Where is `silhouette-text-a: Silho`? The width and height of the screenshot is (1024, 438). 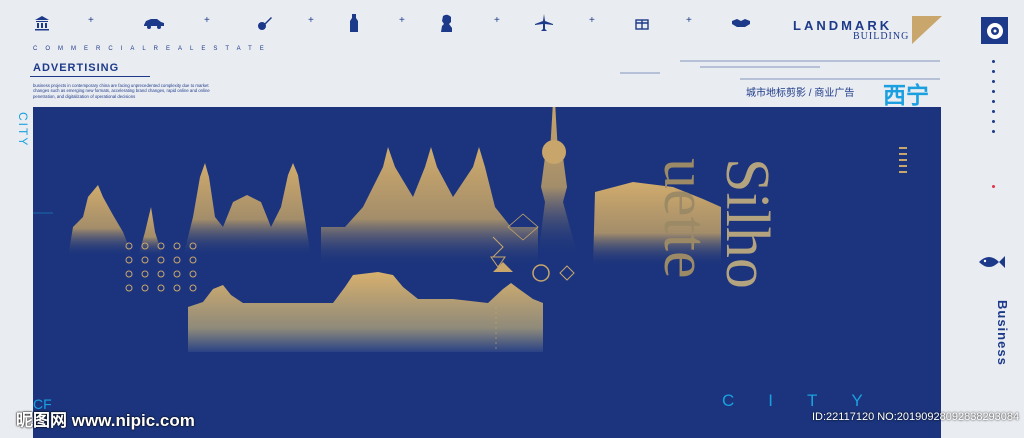
silhouette-text-a: Silho is located at coordinates (747, 223).